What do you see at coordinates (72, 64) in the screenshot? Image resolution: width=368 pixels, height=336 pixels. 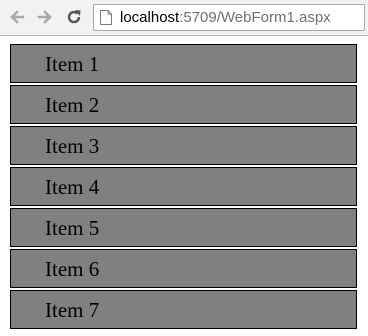 I see `list-item-label: Item 1` at bounding box center [72, 64].